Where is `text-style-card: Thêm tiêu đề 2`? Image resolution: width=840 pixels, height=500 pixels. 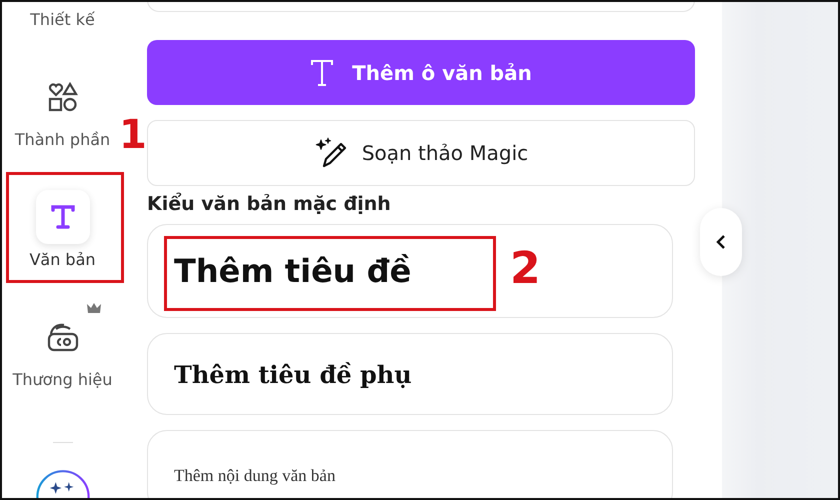 text-style-card: Thêm tiêu đề 2 is located at coordinates (410, 271).